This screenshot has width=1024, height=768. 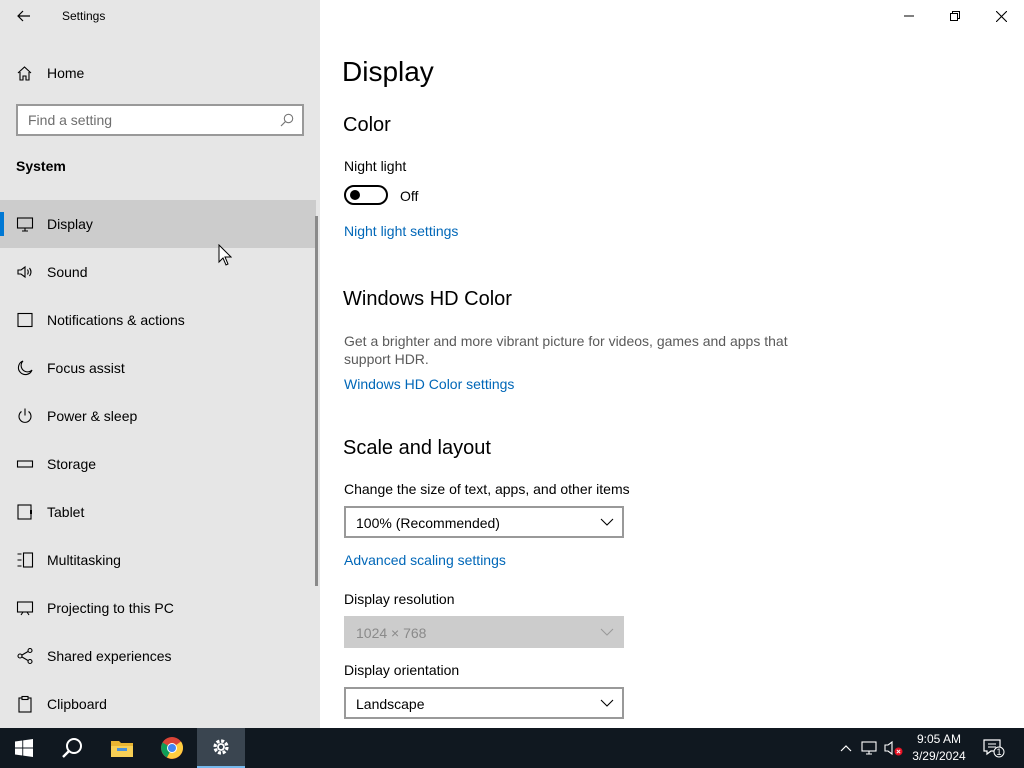 I want to click on home-icon, so click(x=24, y=73).